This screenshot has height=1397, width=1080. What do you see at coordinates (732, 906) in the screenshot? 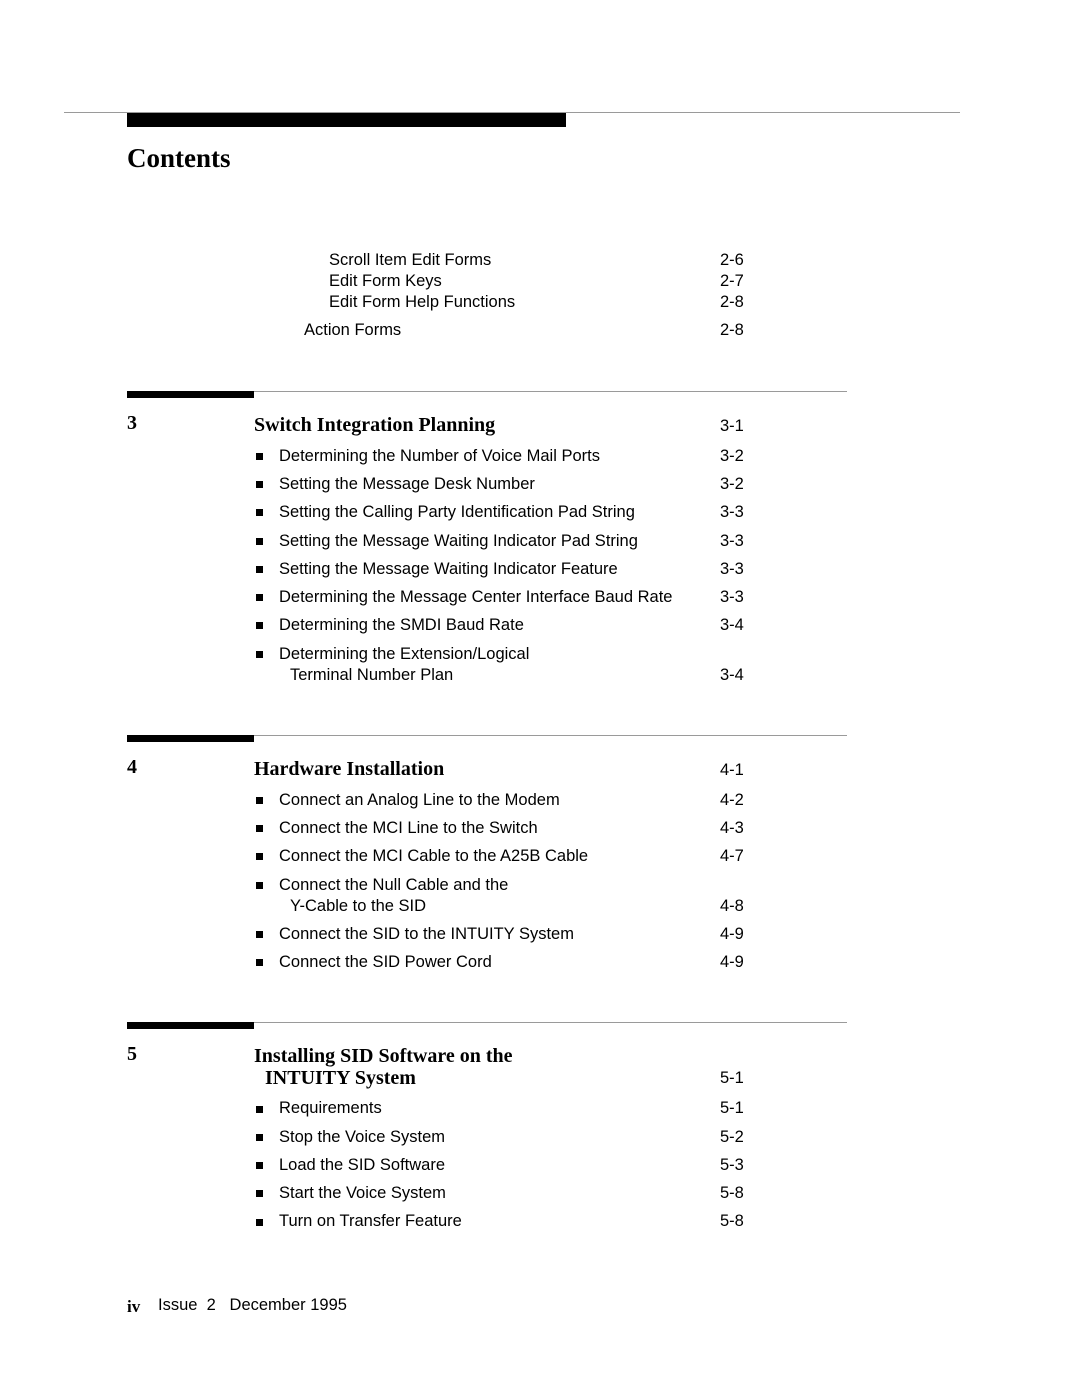
I see `toc-entry-page: 4-8` at bounding box center [732, 906].